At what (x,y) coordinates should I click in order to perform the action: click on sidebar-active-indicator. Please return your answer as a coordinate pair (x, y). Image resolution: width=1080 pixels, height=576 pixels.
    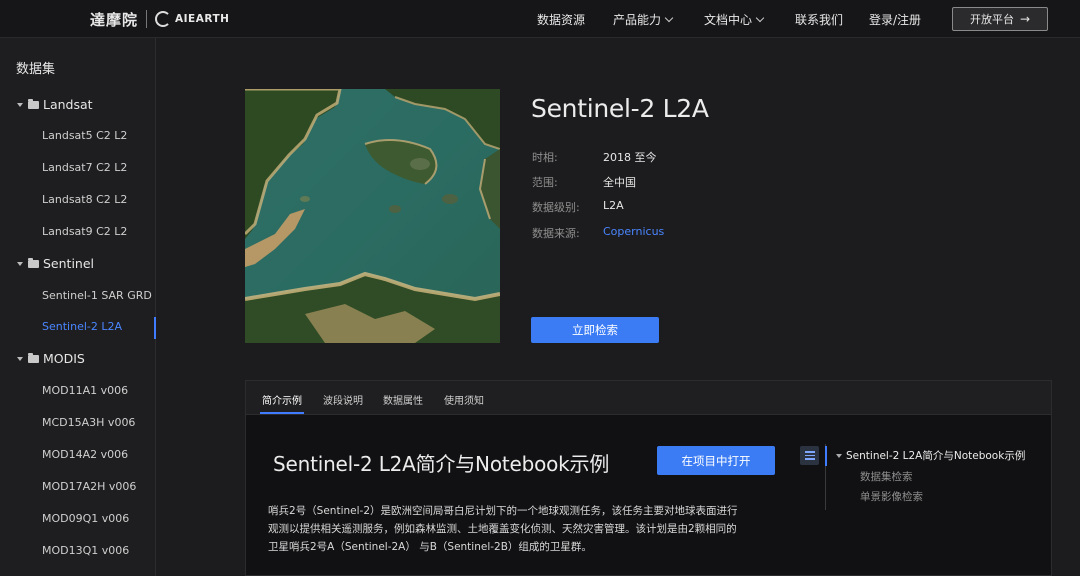
    Looking at the image, I should click on (155, 328).